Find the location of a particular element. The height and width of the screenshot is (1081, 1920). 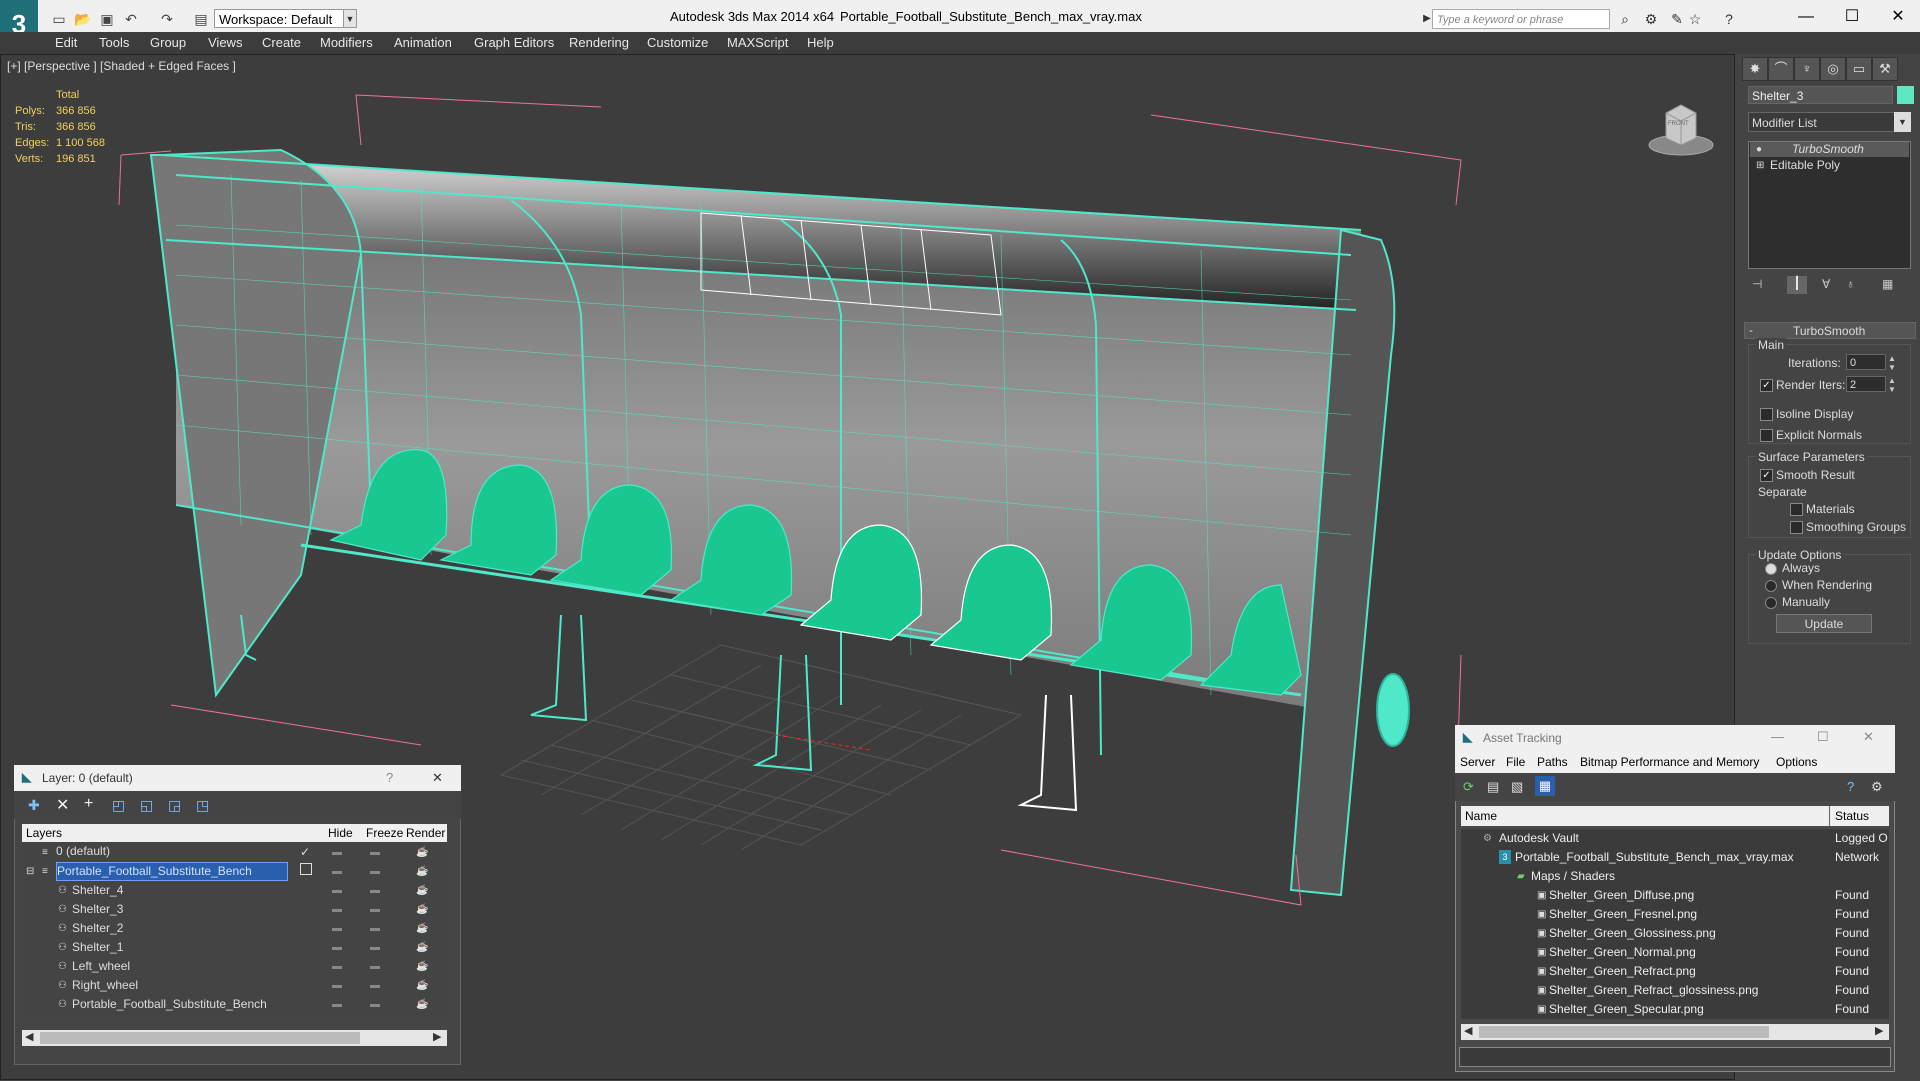

add-to-layer-icon: + is located at coordinates (88, 804).